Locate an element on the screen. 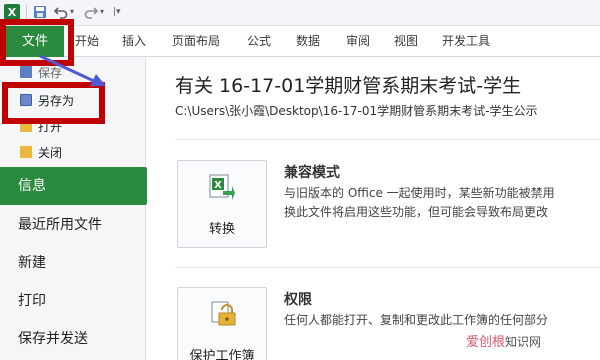 The image size is (600, 360). tab-page-layout: 页面布局 is located at coordinates (196, 41).